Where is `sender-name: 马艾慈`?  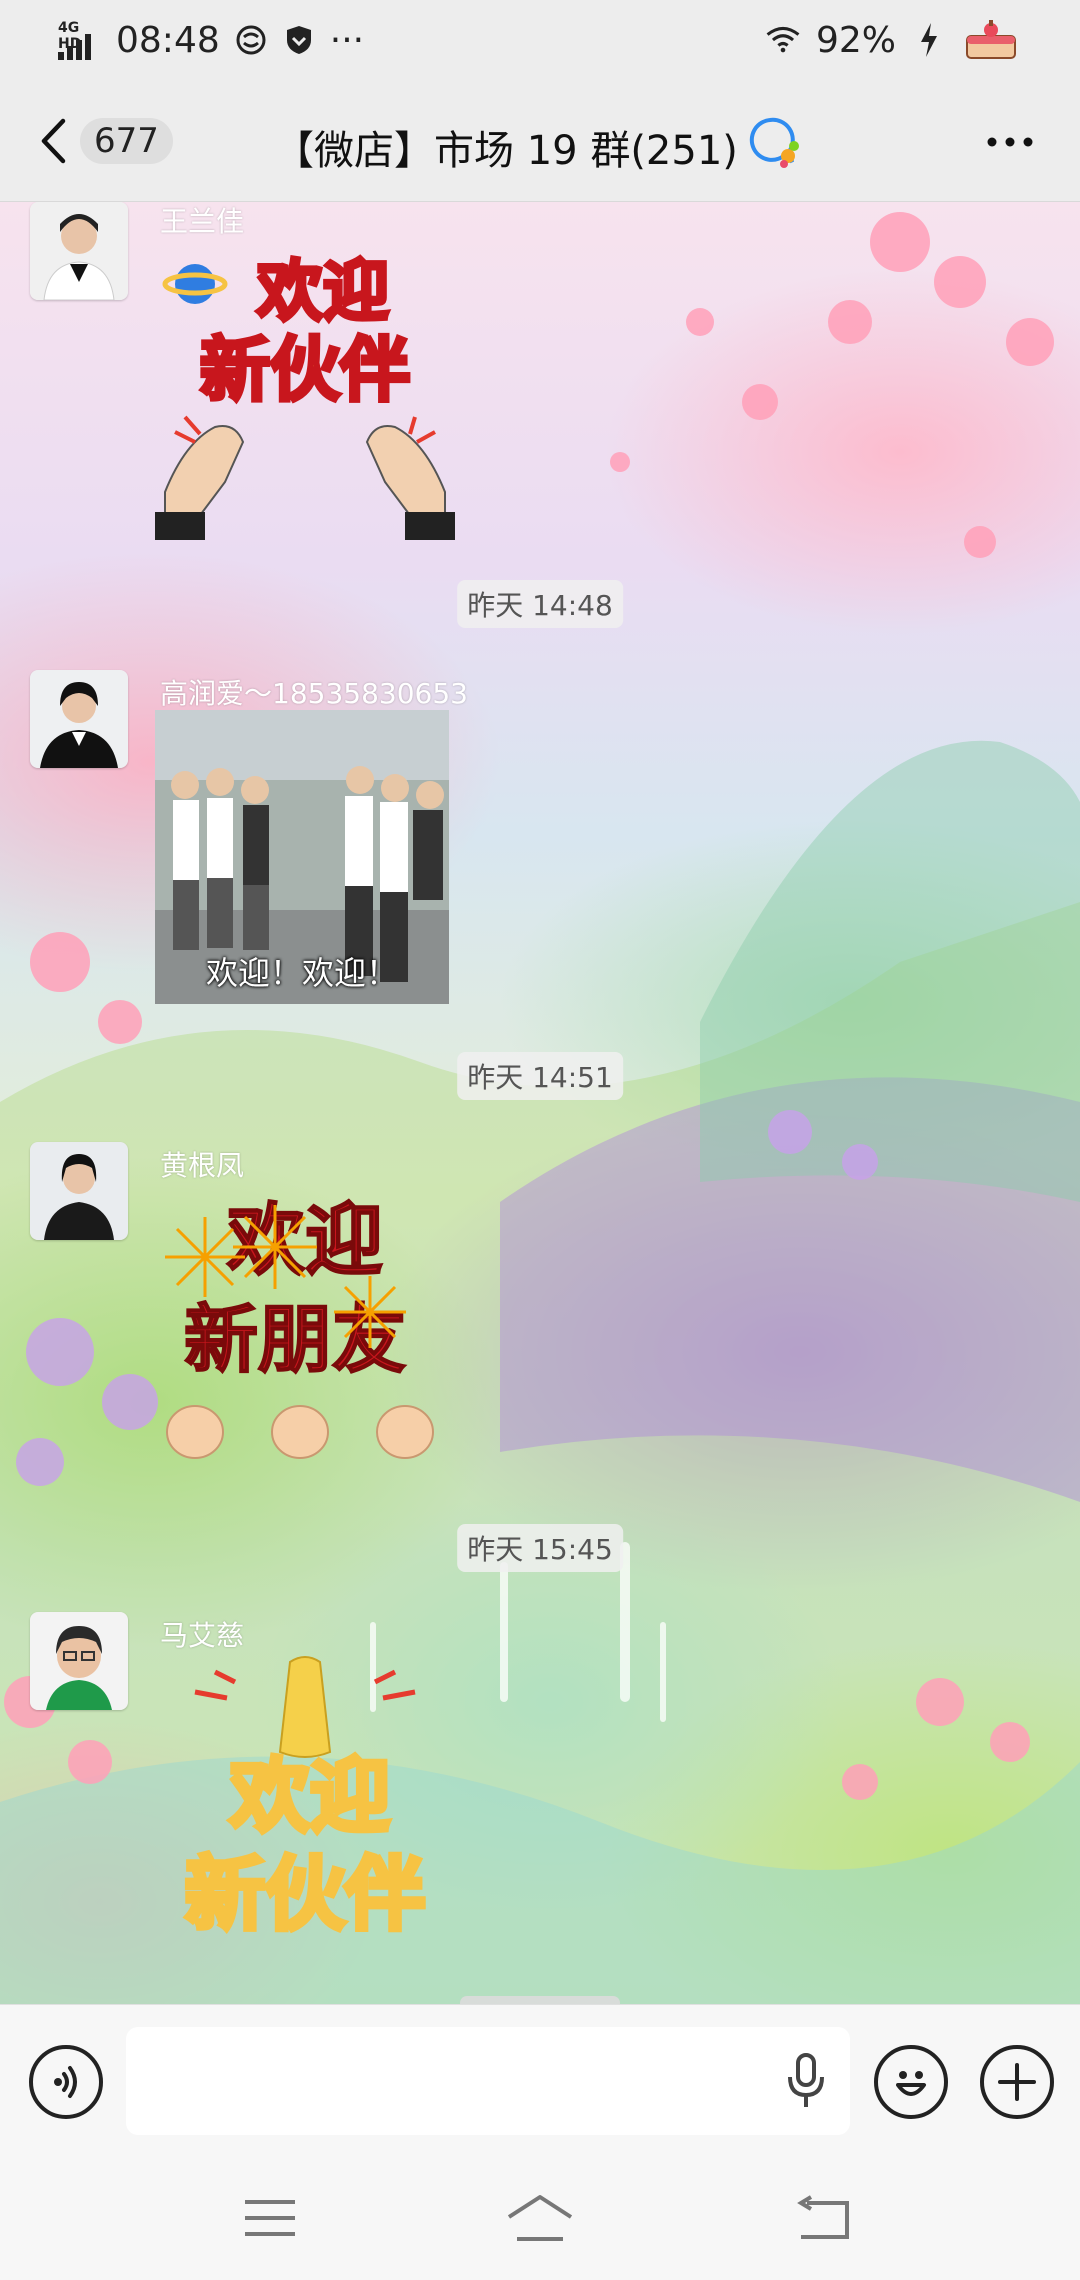 sender-name: 马艾慈 is located at coordinates (202, 1635).